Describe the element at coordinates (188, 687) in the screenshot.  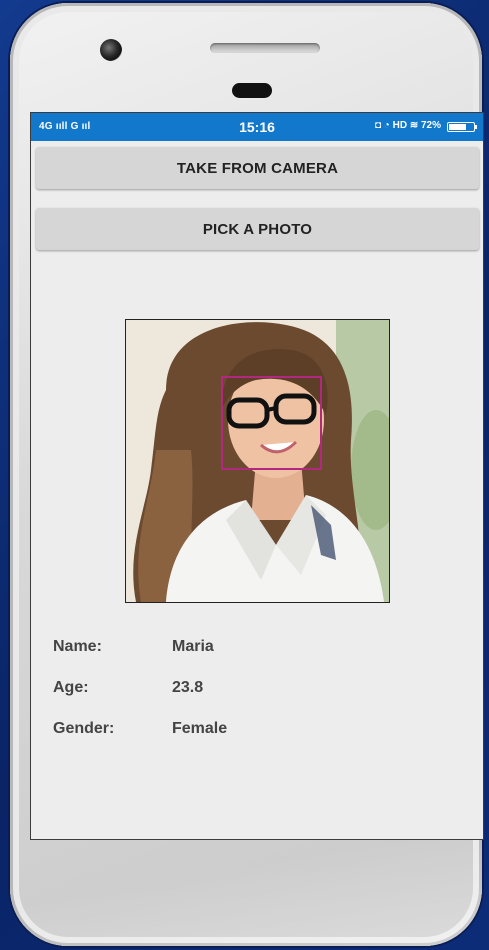
I see `age-value: 23.8` at that location.